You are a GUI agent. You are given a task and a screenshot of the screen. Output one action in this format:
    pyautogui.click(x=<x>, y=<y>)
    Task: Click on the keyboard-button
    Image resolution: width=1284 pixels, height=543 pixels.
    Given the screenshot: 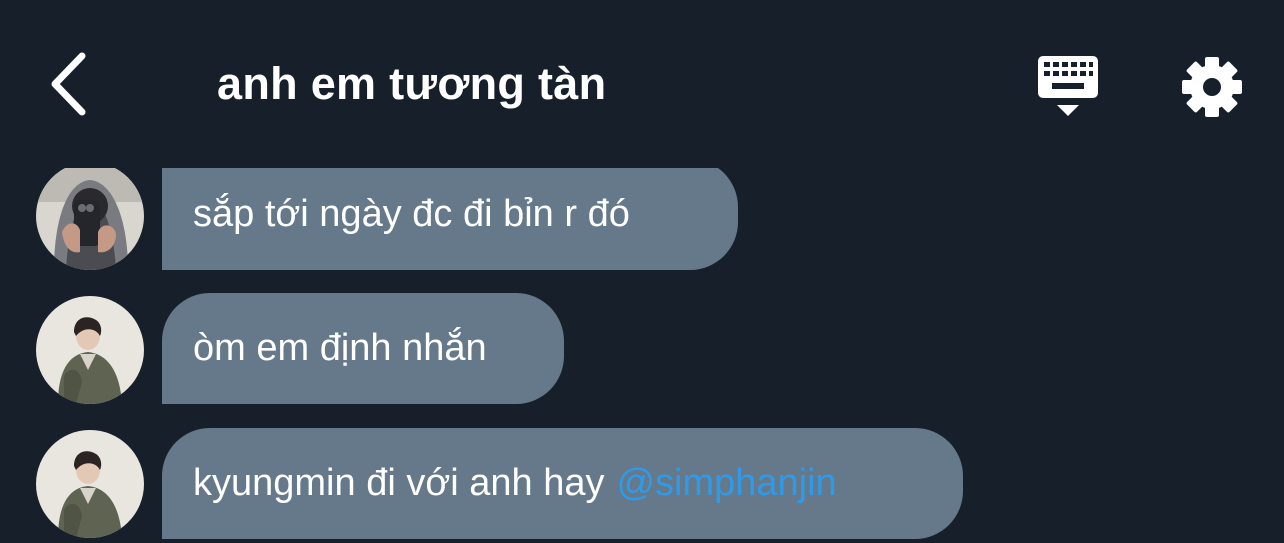 What is the action you would take?
    pyautogui.click(x=1068, y=85)
    